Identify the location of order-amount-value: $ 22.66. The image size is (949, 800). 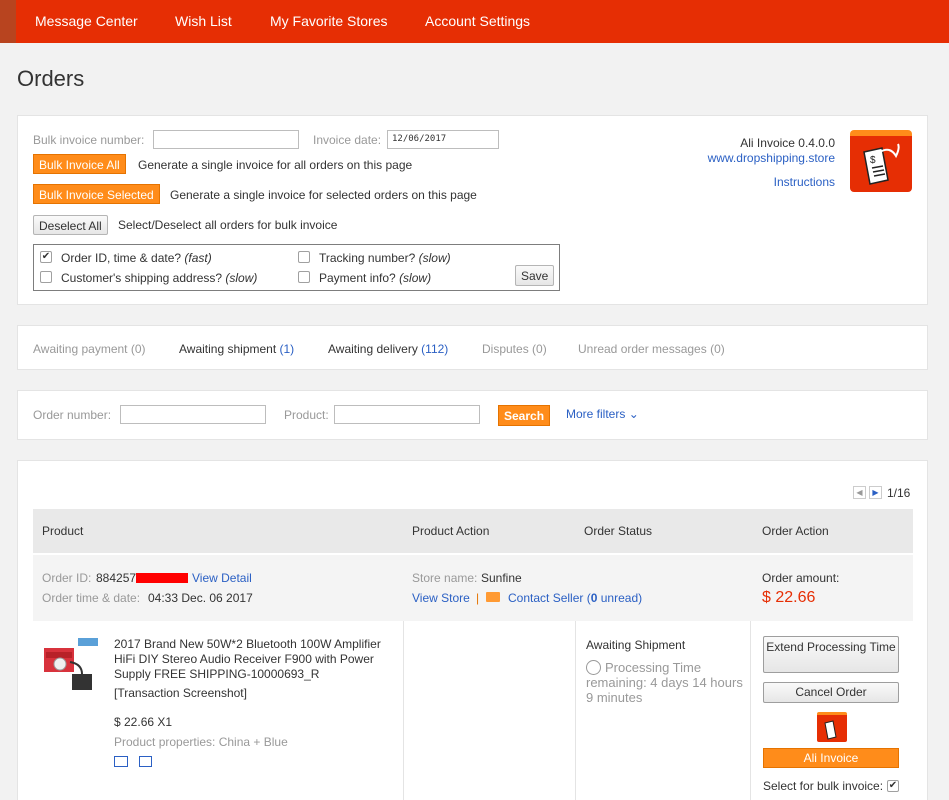
(789, 597).